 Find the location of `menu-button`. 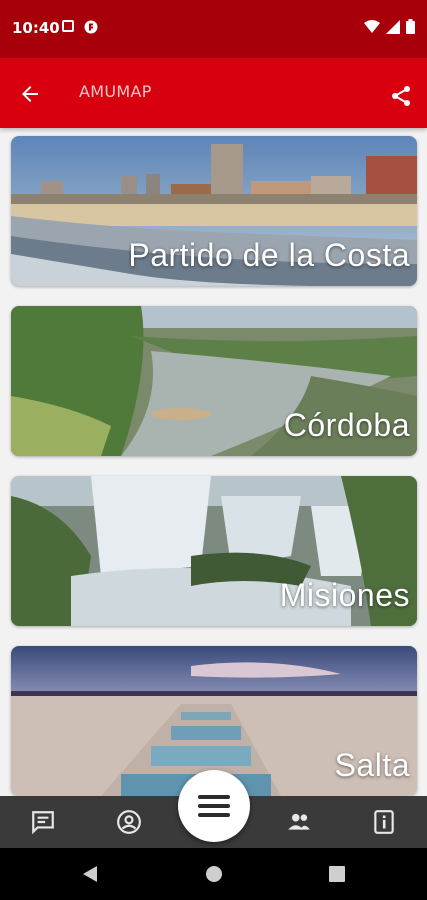

menu-button is located at coordinates (214, 806).